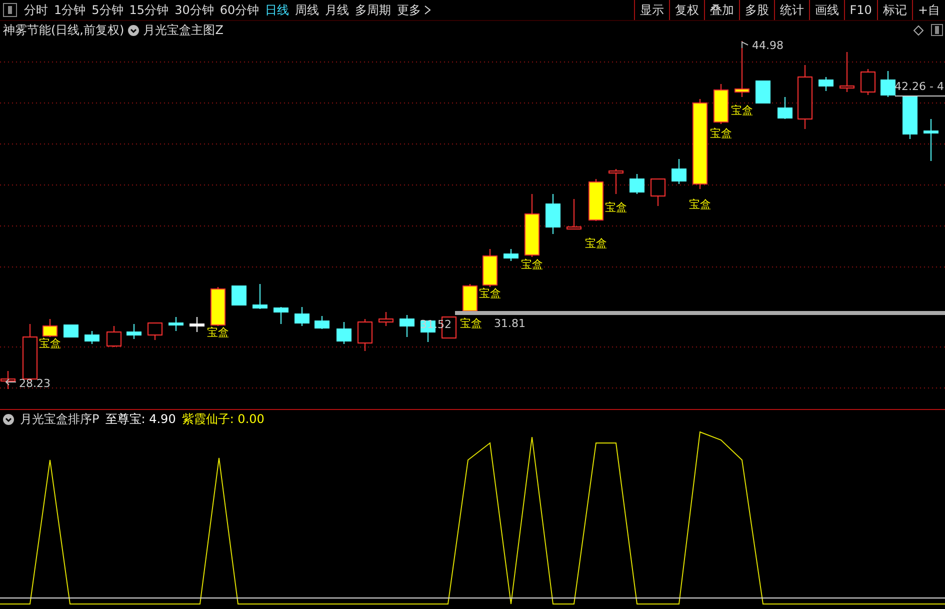 The height and width of the screenshot is (609, 945). I want to click on diamond-icon, so click(918, 30).